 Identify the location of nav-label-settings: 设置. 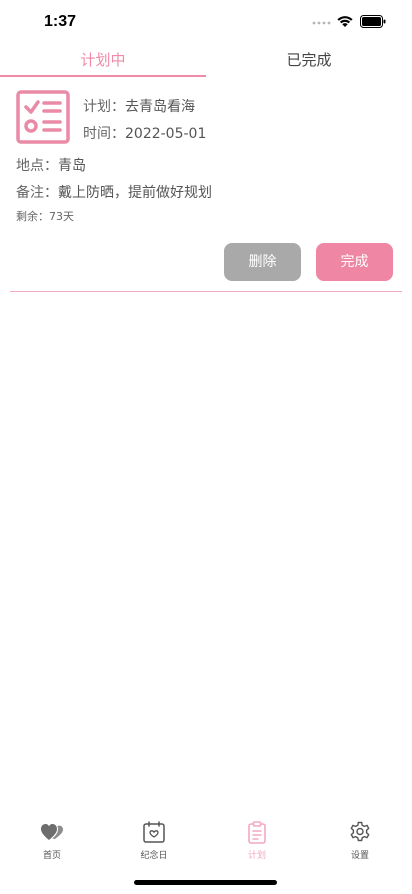
(359, 856).